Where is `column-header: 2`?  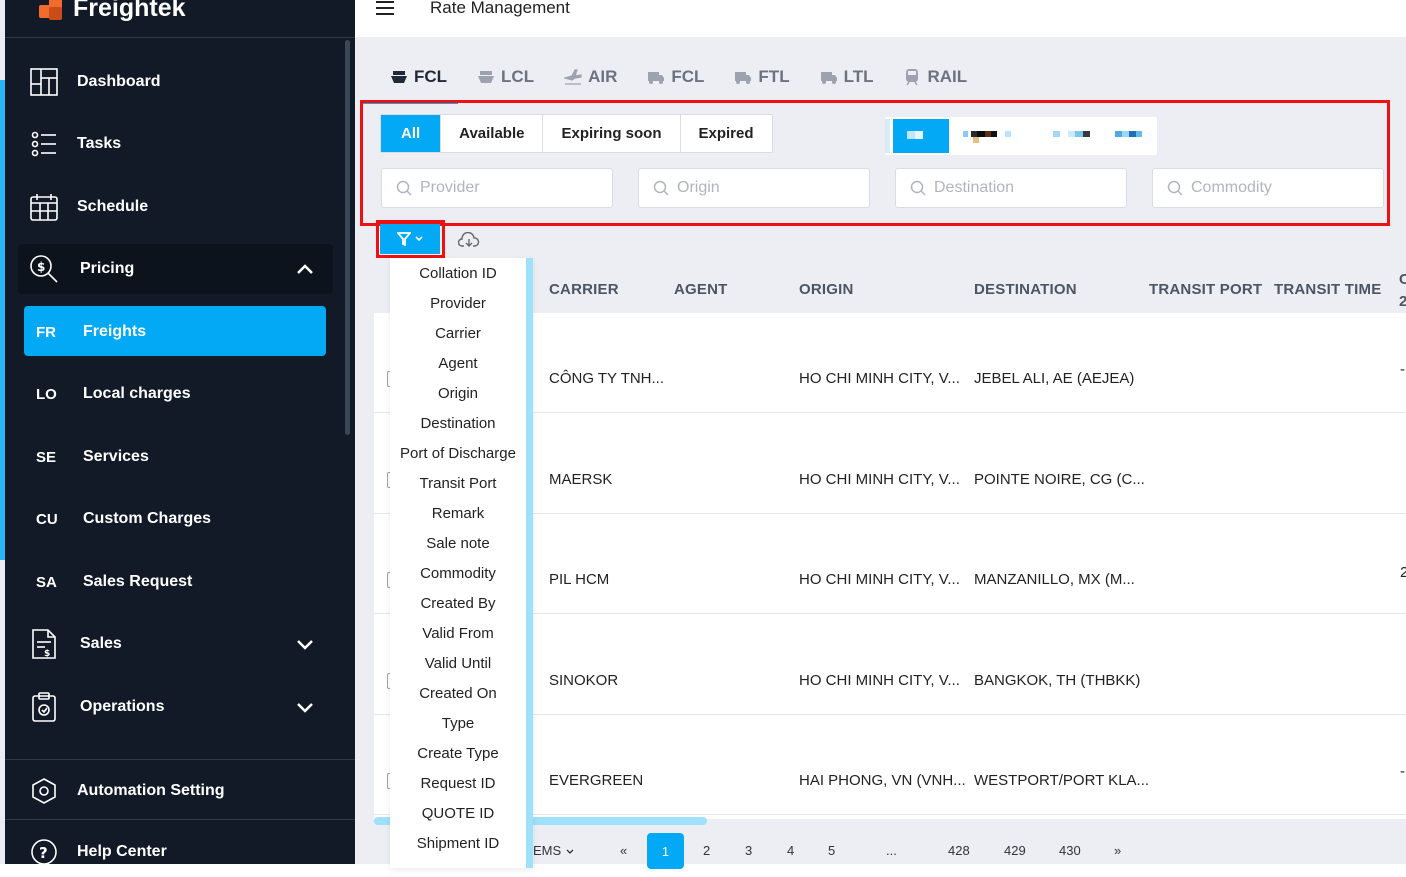 column-header: 2 is located at coordinates (1402, 301).